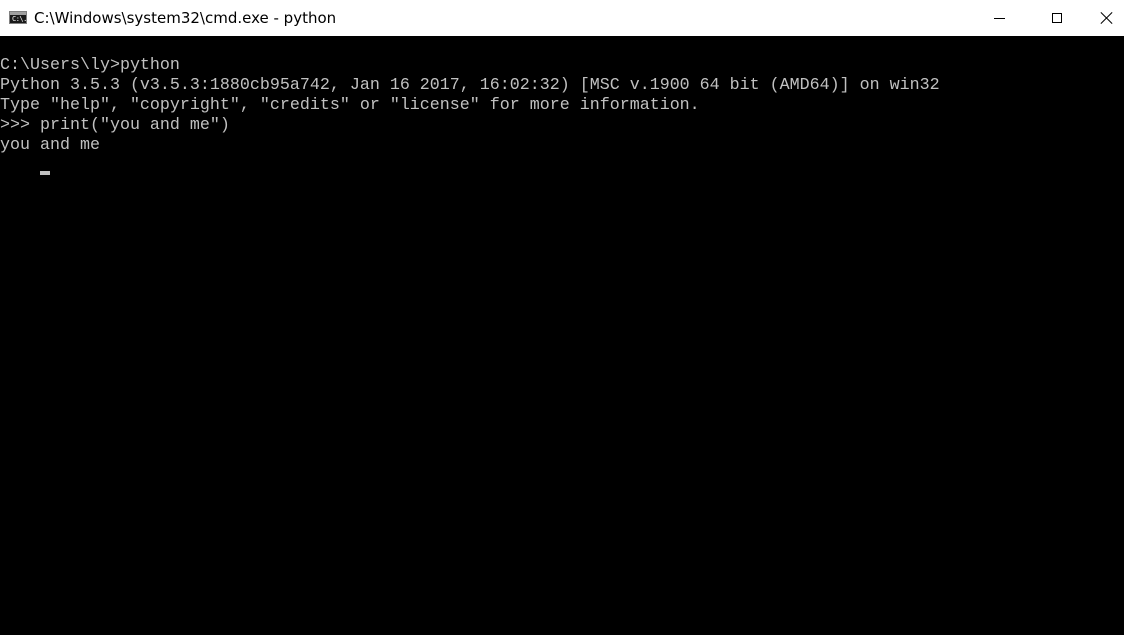 This screenshot has height=635, width=1124. What do you see at coordinates (562, 166) in the screenshot?
I see `console-input-line: >>>` at bounding box center [562, 166].